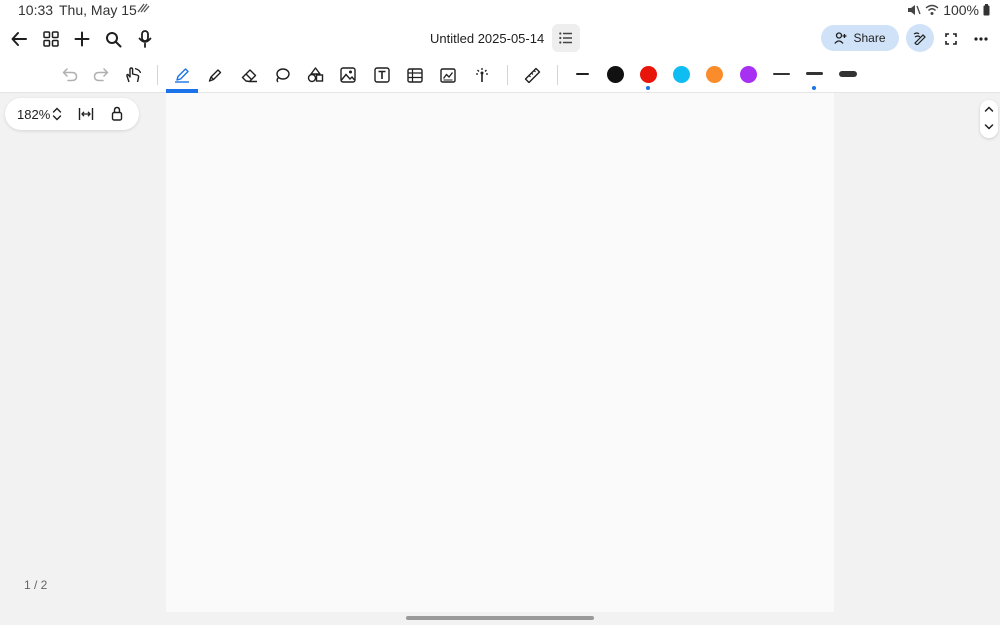 The width and height of the screenshot is (1000, 625). Describe the element at coordinates (648, 74) in the screenshot. I see `color-swatch-red` at that location.